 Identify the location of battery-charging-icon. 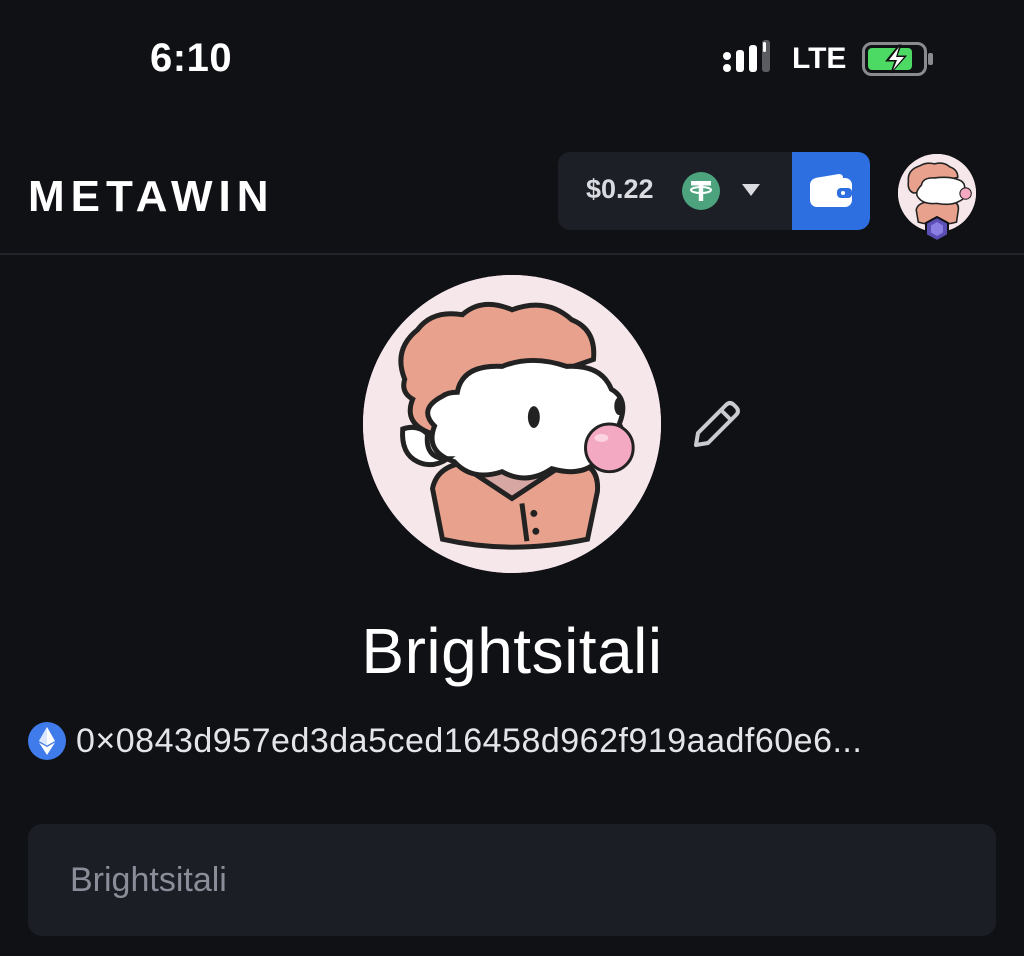
(897, 59).